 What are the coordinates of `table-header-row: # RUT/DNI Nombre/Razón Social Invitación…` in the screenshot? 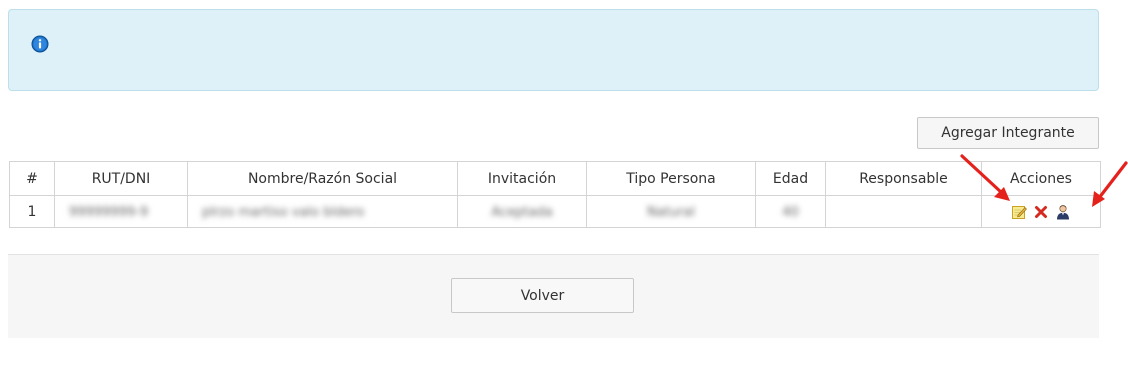 It's located at (555, 178).